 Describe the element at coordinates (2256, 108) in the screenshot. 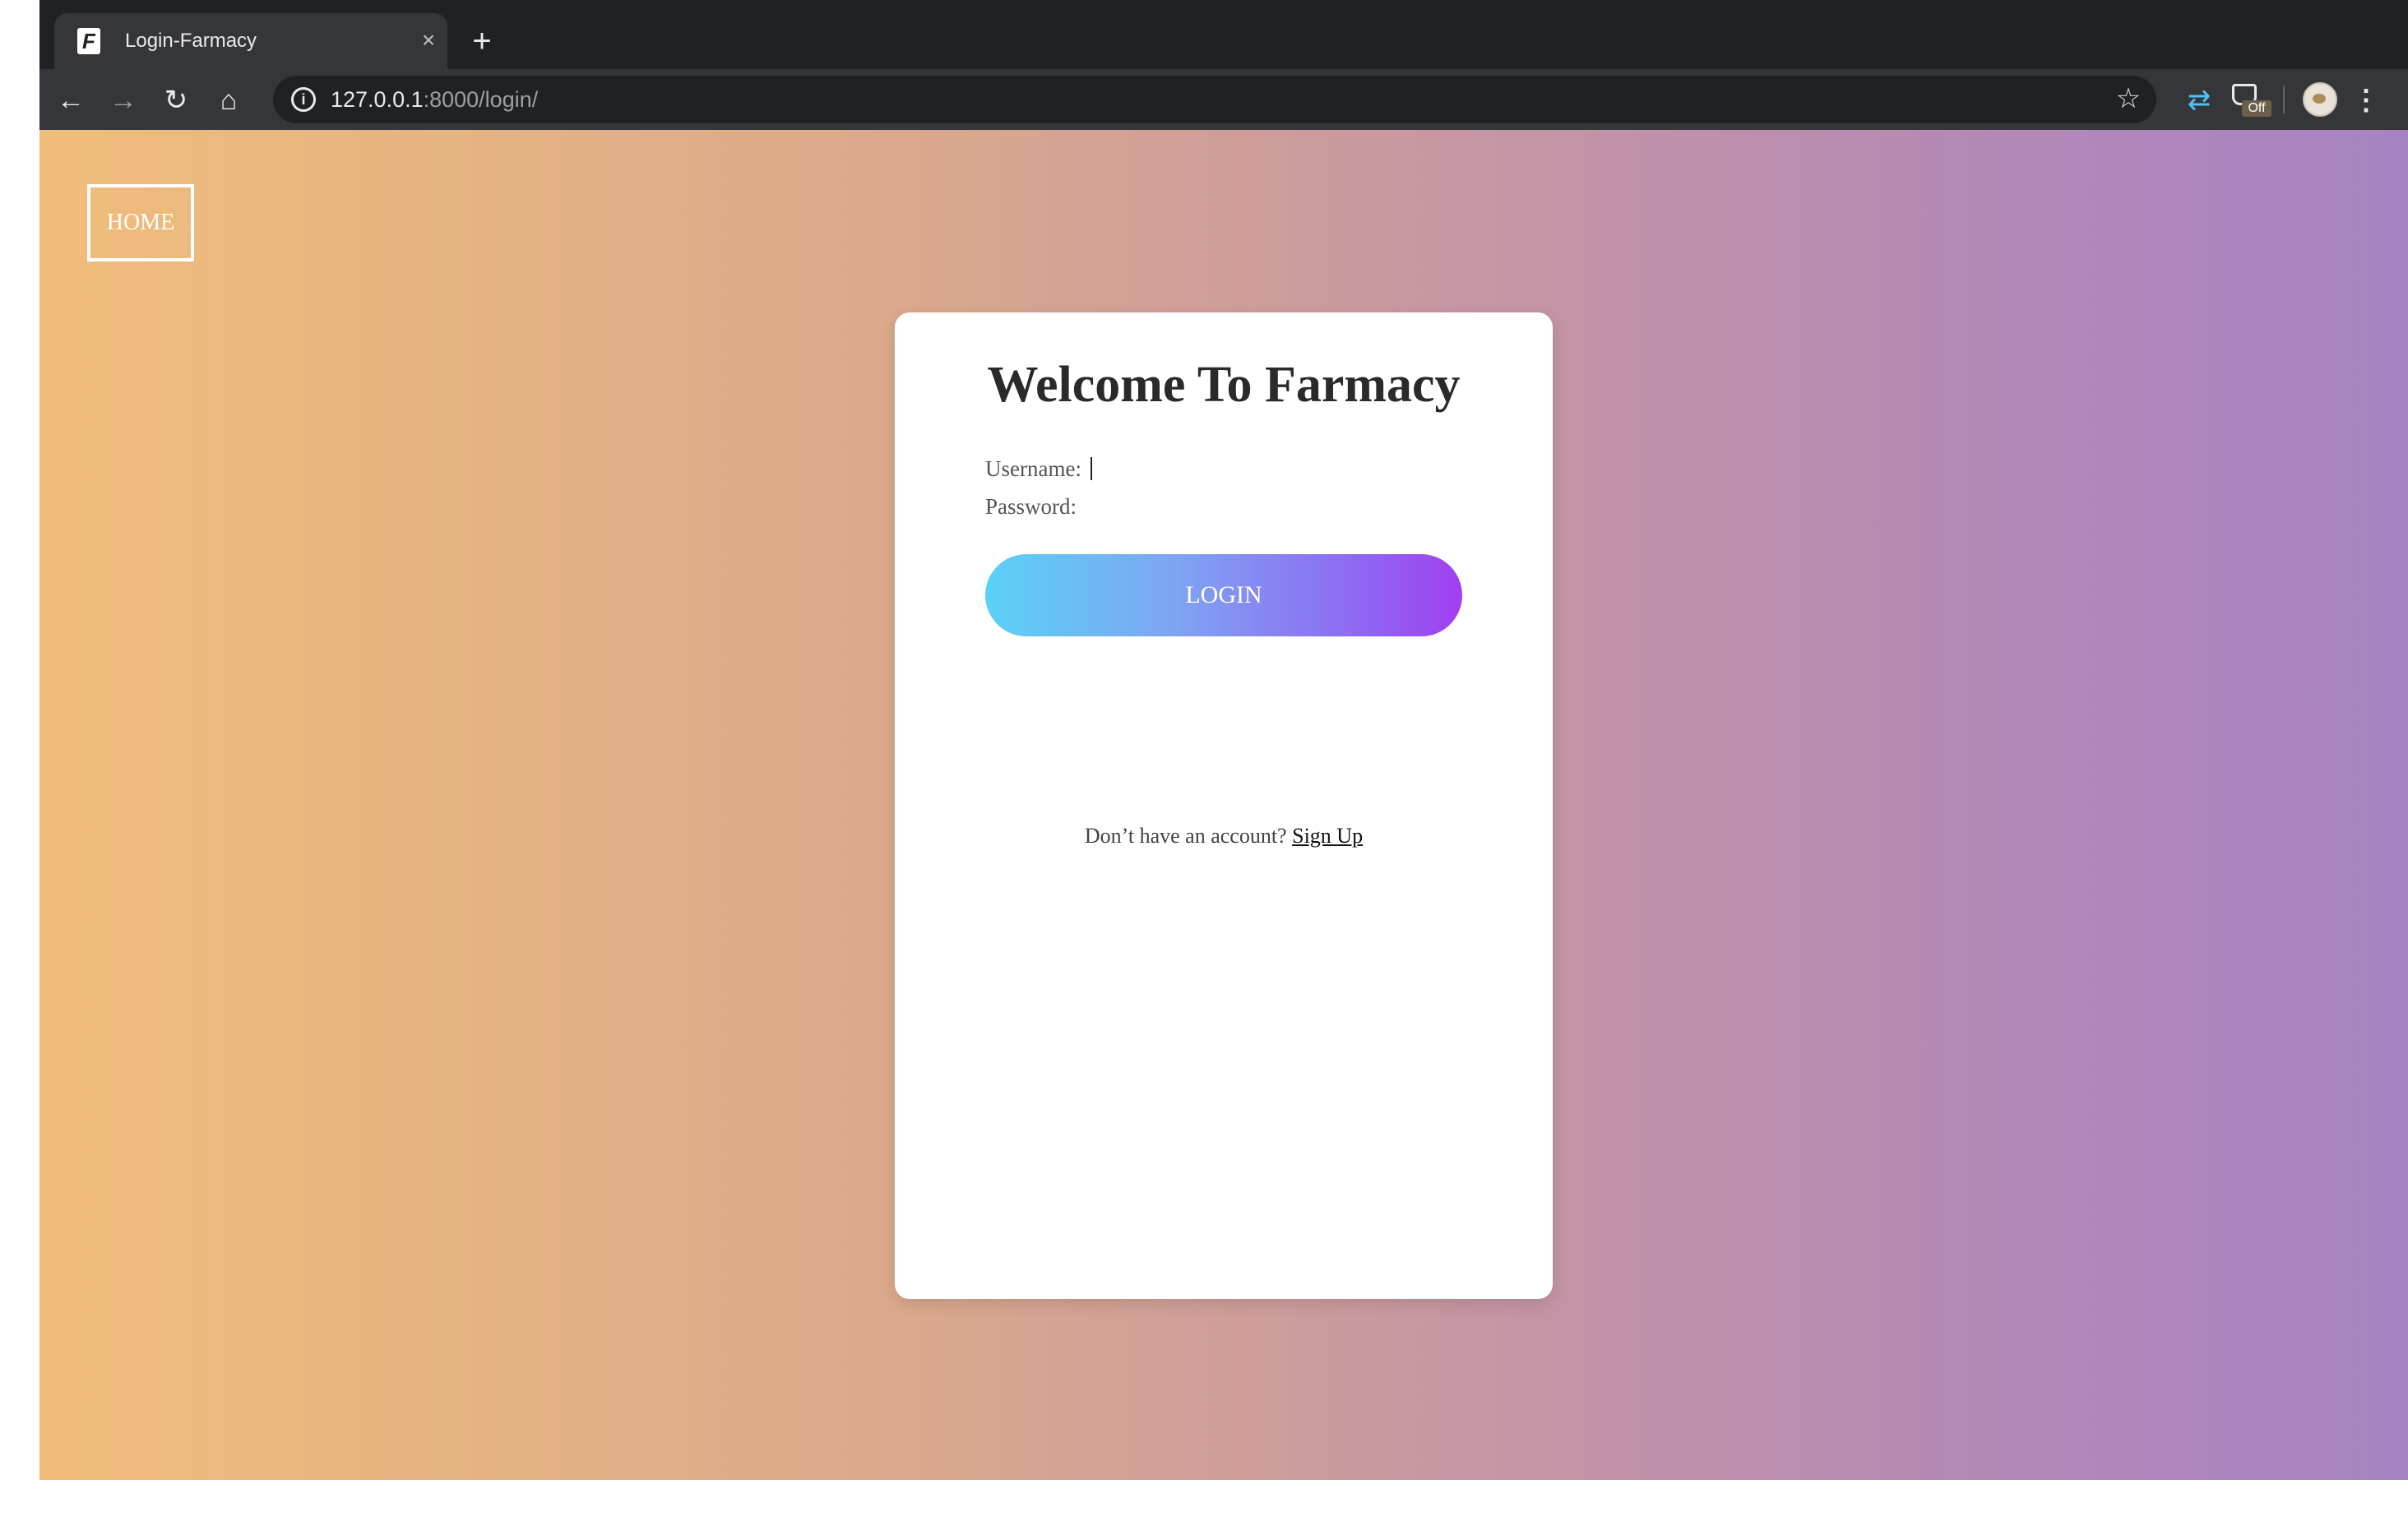

I see `extension-badge: Off` at that location.